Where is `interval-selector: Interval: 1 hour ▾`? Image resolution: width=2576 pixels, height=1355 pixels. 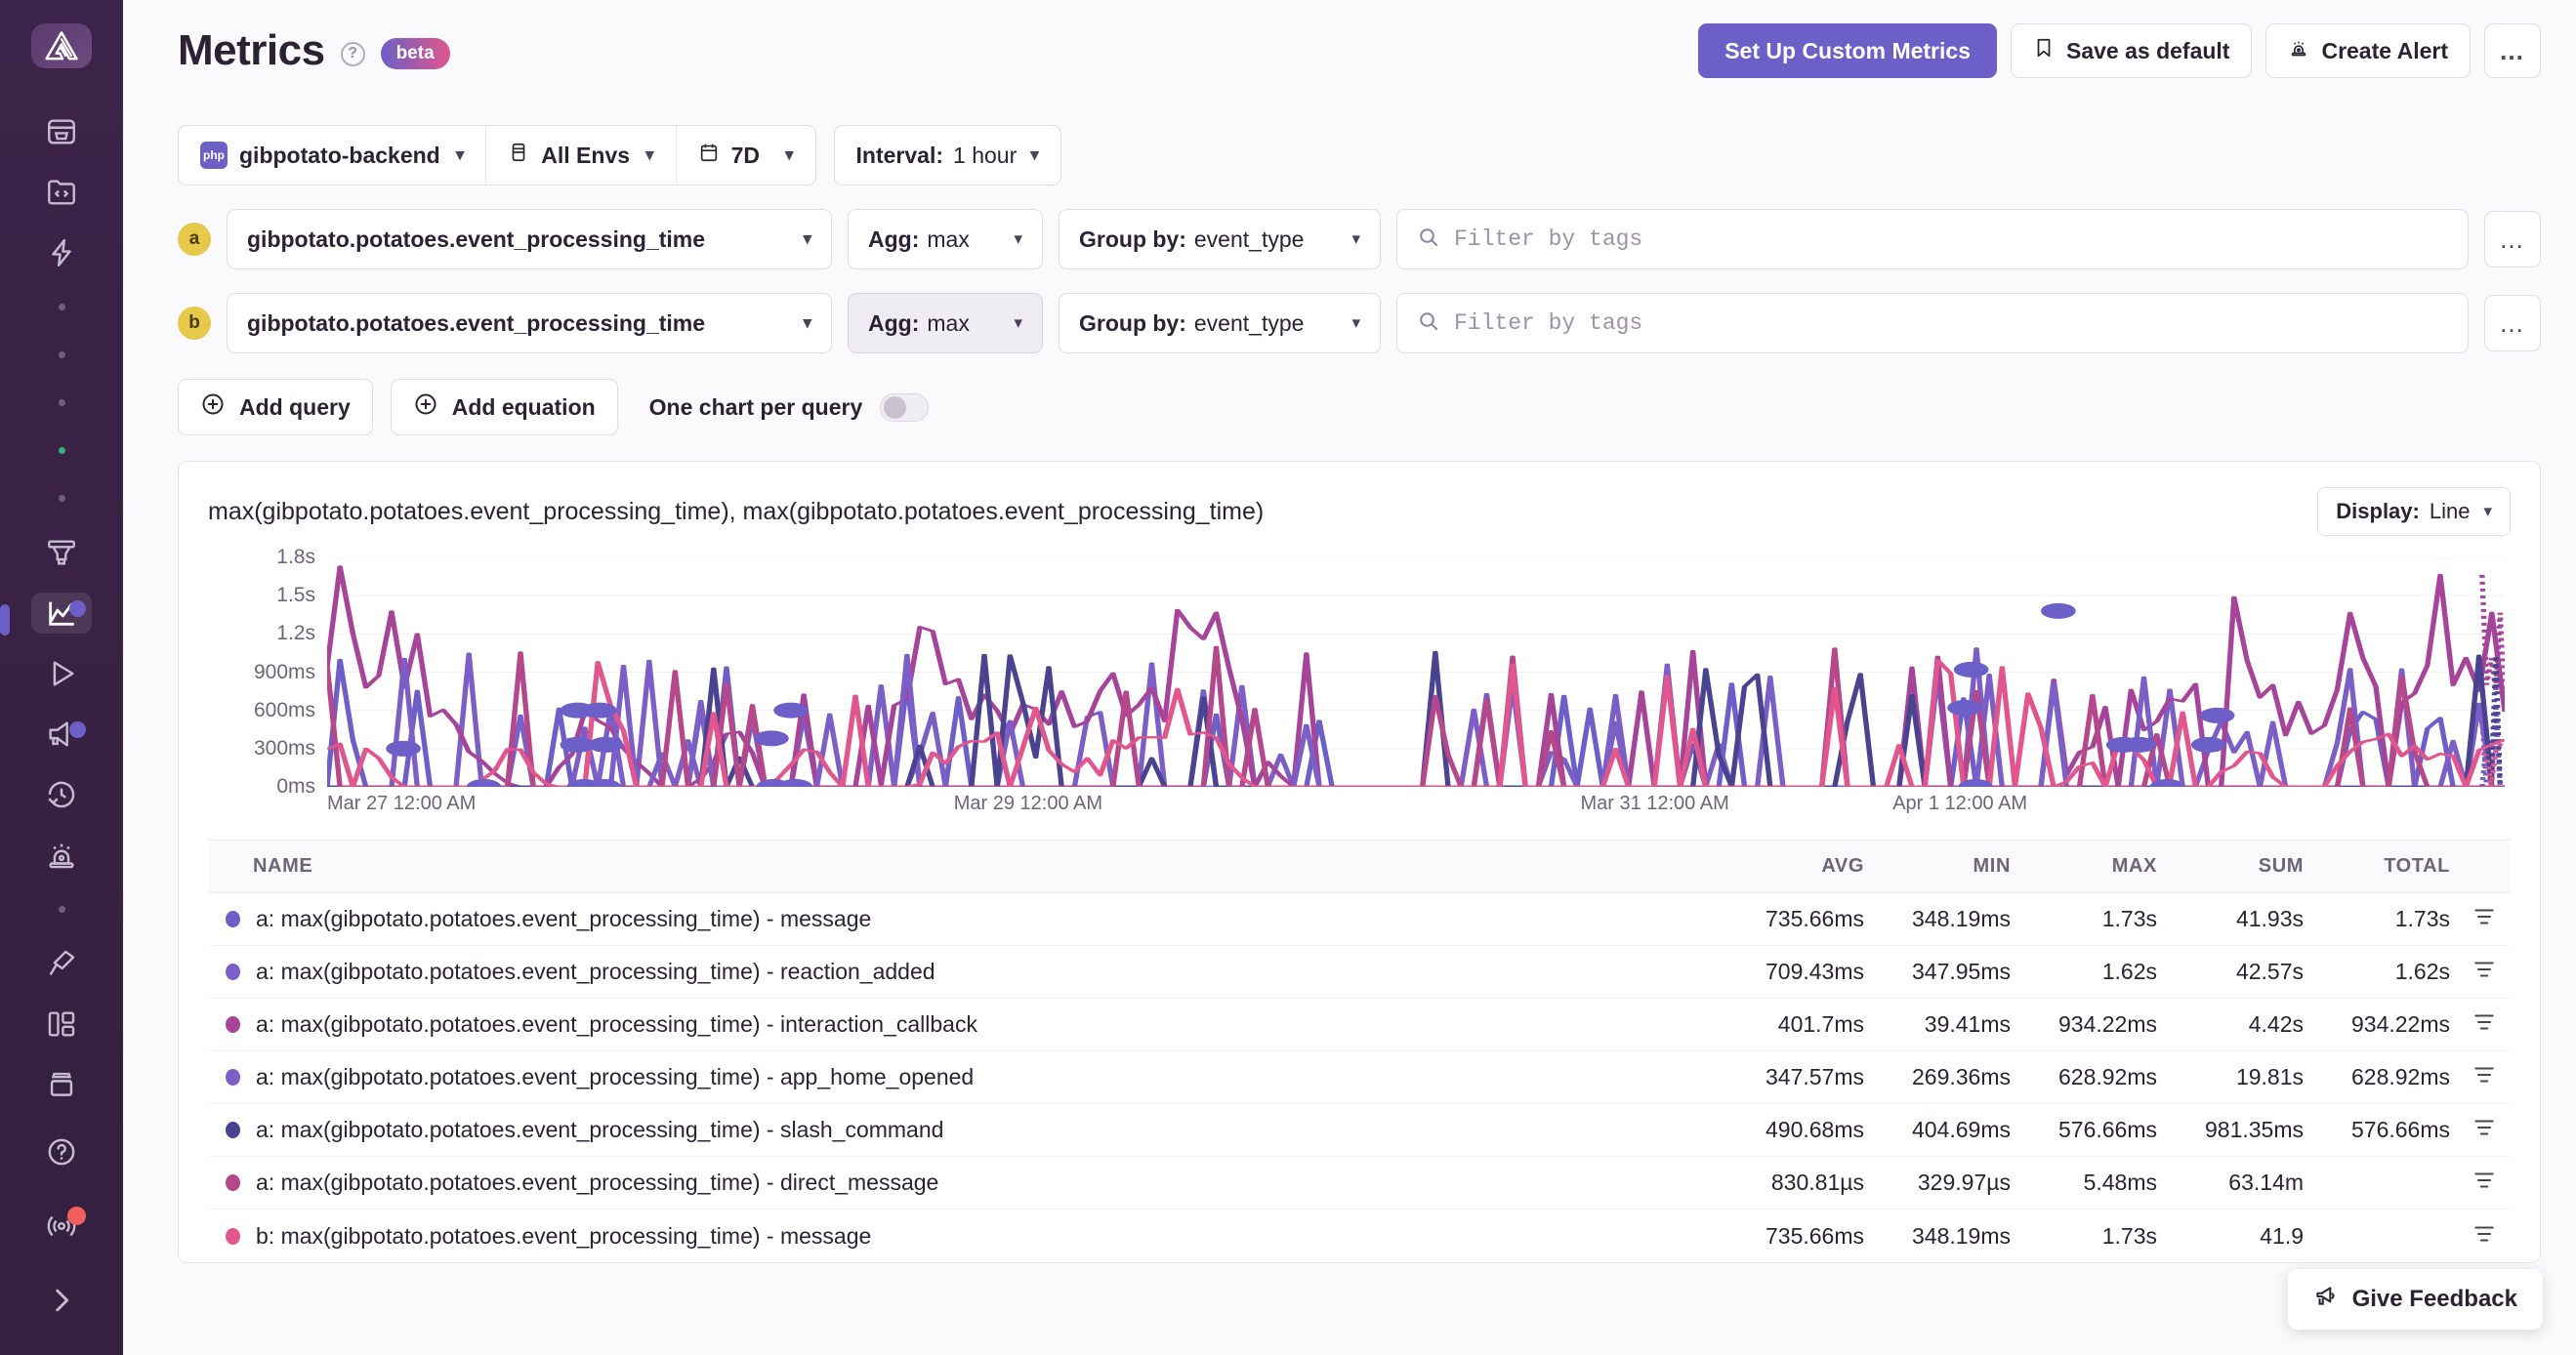
interval-selector: Interval: 1 hour ▾ is located at coordinates (947, 155).